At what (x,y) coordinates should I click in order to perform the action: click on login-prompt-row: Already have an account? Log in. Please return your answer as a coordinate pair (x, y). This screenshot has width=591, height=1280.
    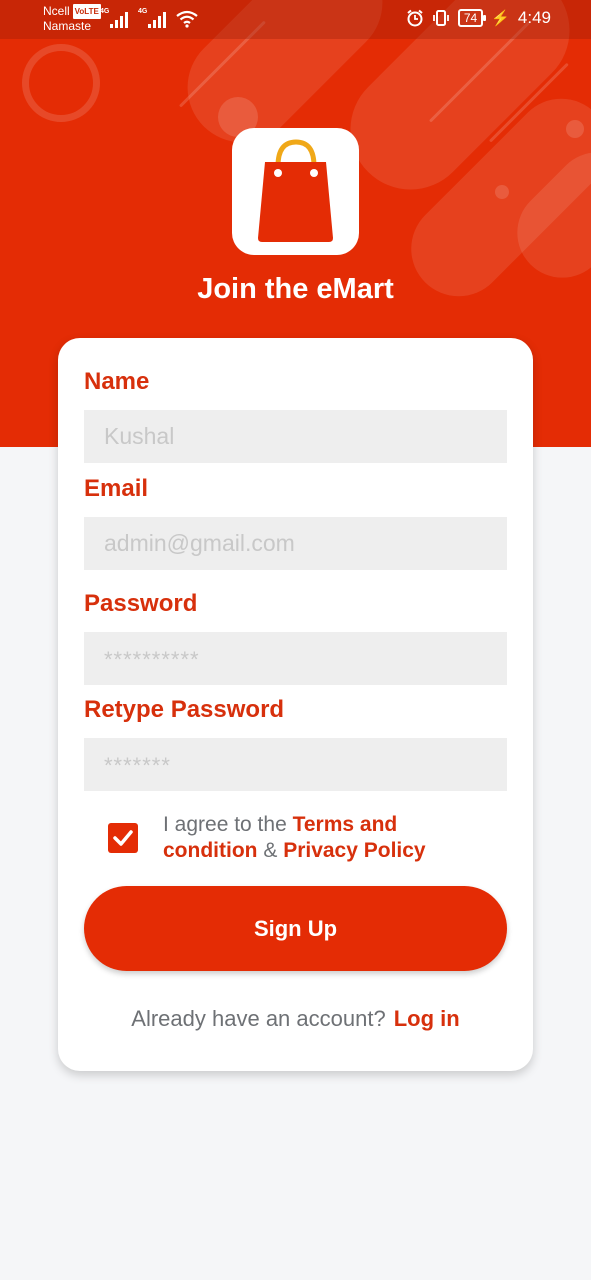
    Looking at the image, I should click on (295, 1019).